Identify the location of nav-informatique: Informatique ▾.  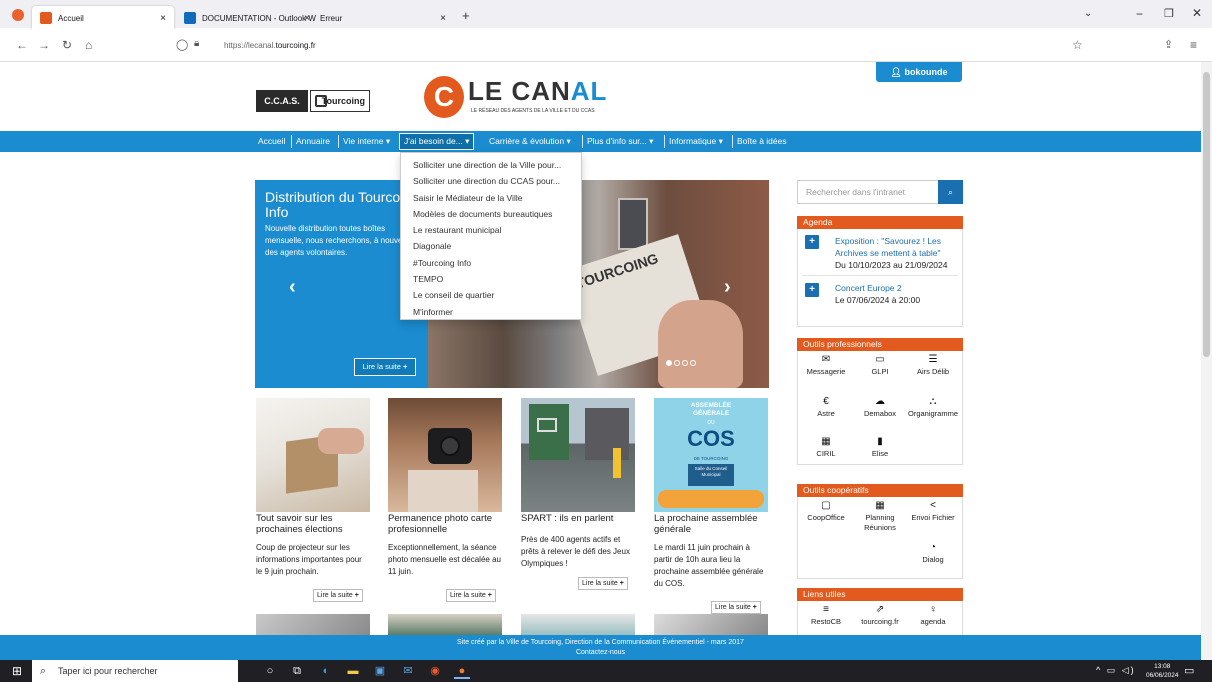
(696, 141).